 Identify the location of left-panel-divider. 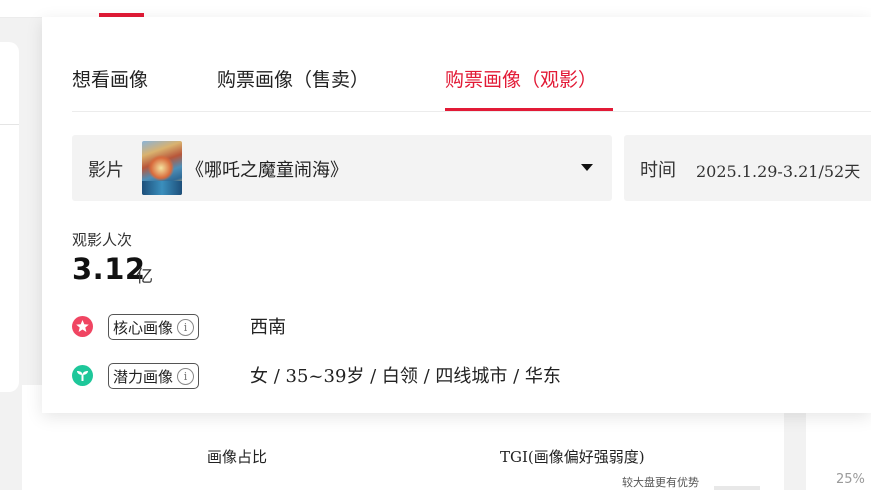
(9, 124).